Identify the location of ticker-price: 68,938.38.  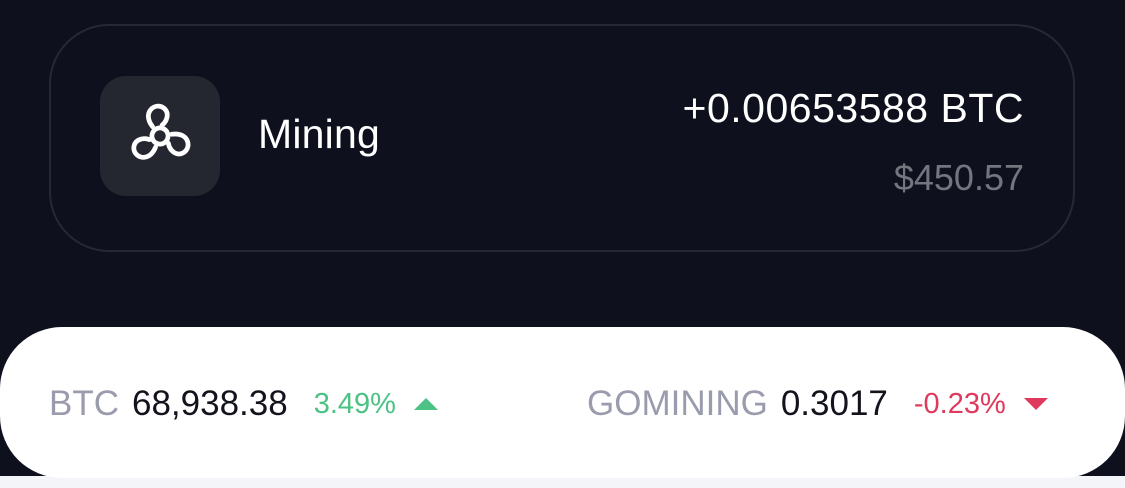
(210, 403).